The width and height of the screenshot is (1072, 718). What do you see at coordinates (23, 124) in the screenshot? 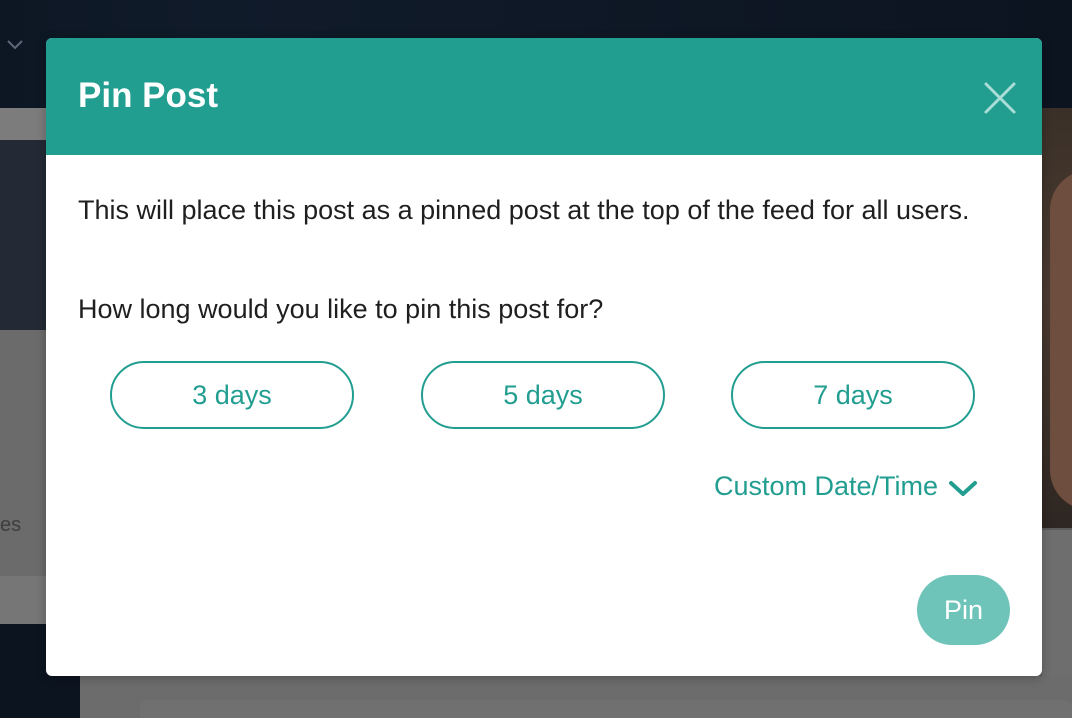
I see `background-left-strip` at bounding box center [23, 124].